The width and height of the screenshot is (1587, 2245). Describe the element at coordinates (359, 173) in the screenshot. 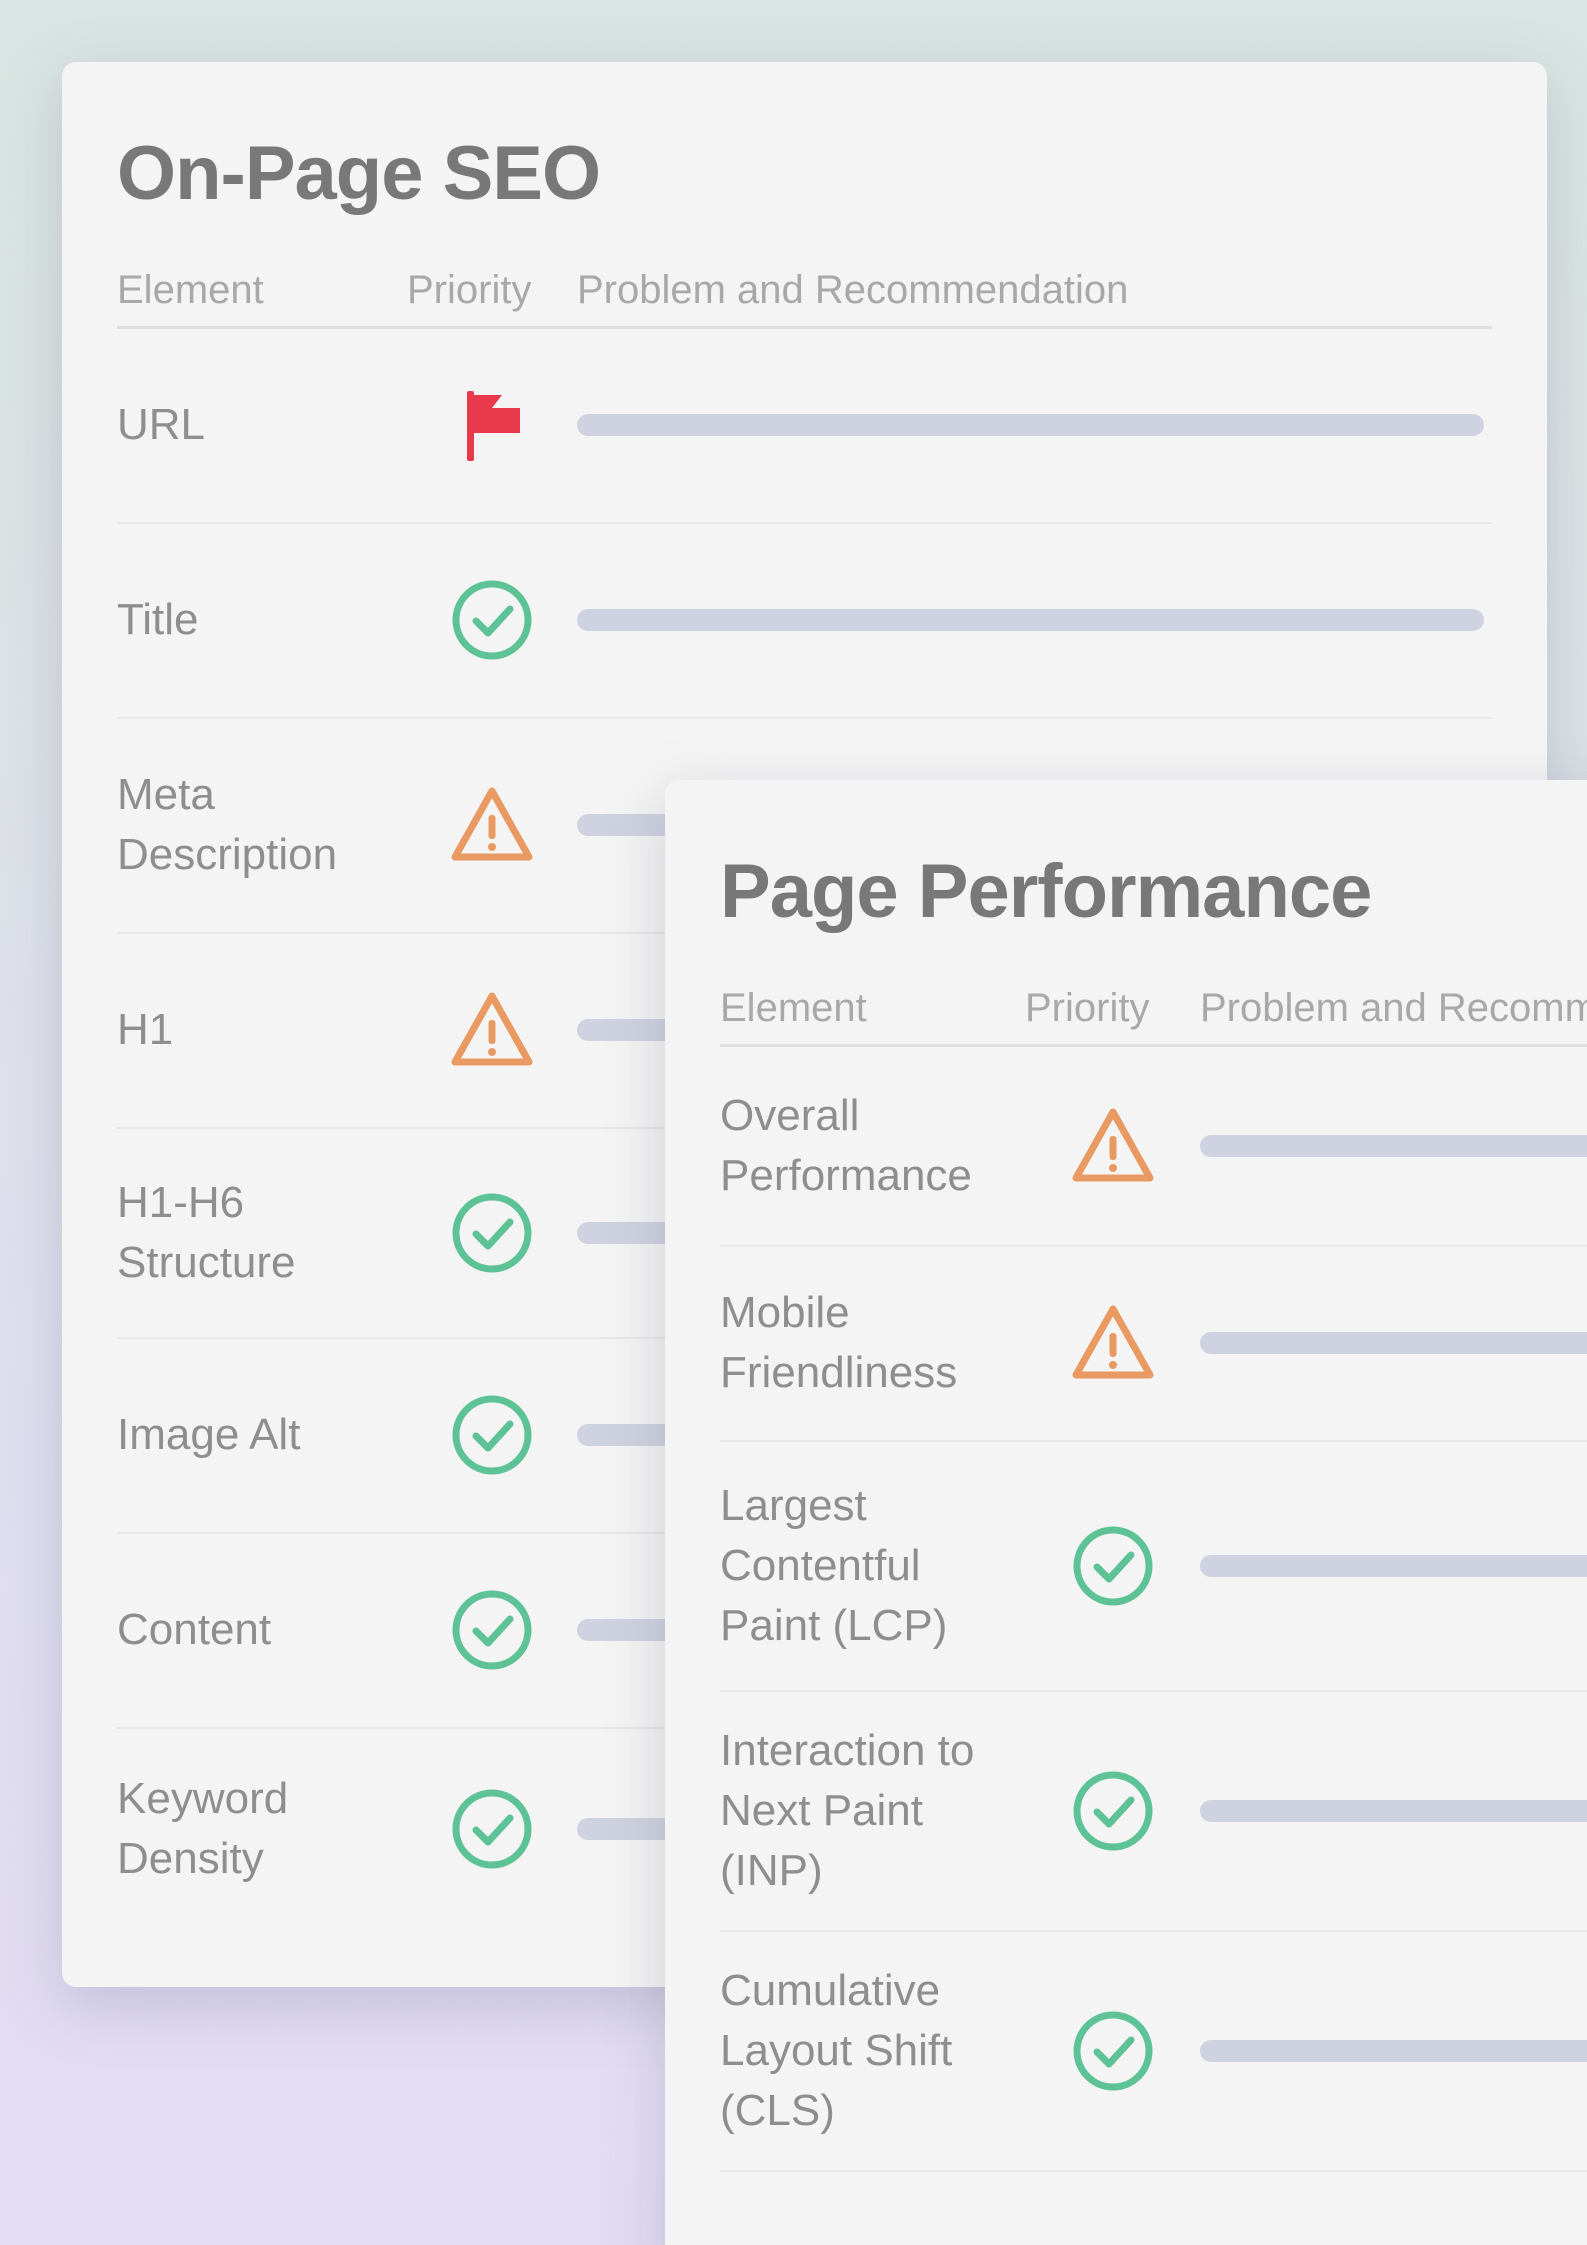

I see `seo-card-title: On-Page SEO` at that location.